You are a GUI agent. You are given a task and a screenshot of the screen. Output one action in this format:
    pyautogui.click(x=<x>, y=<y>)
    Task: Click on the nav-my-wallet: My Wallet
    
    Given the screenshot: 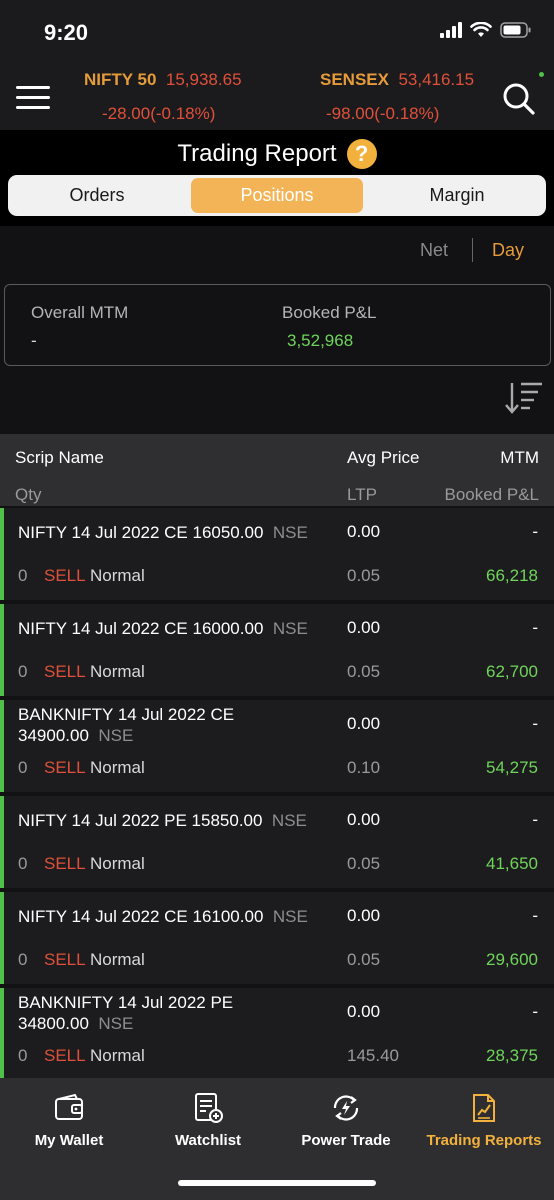 What is the action you would take?
    pyautogui.click(x=69, y=1120)
    